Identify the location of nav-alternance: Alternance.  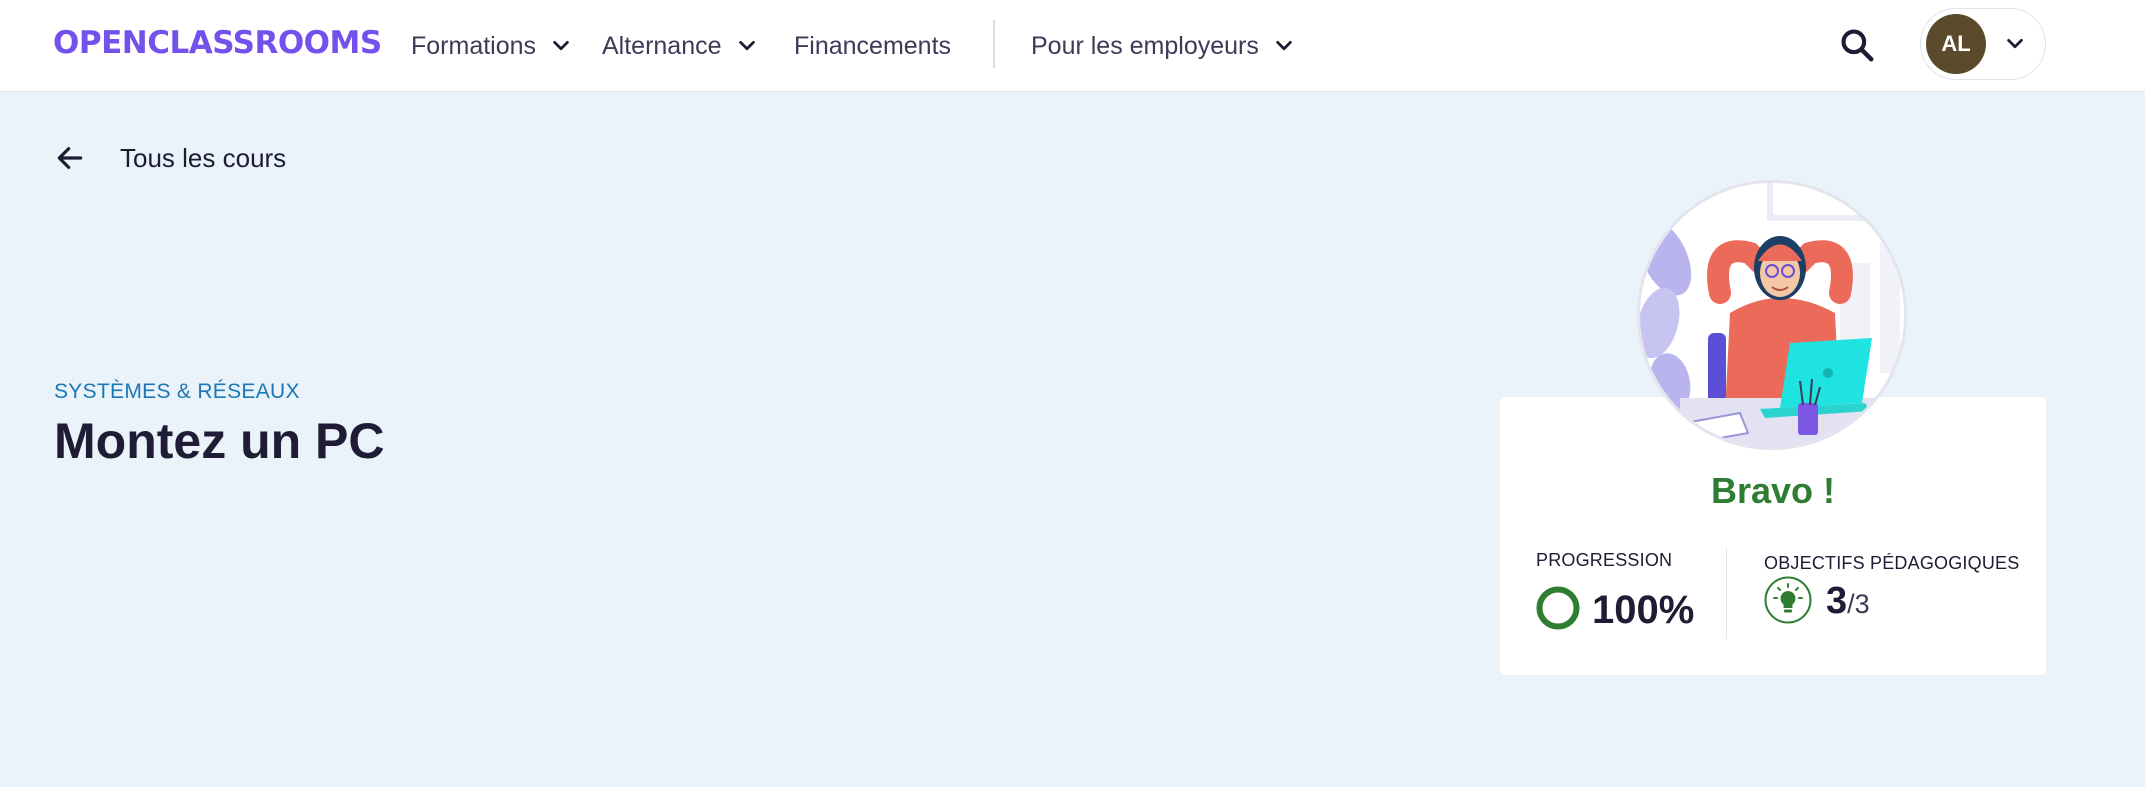
(680, 46).